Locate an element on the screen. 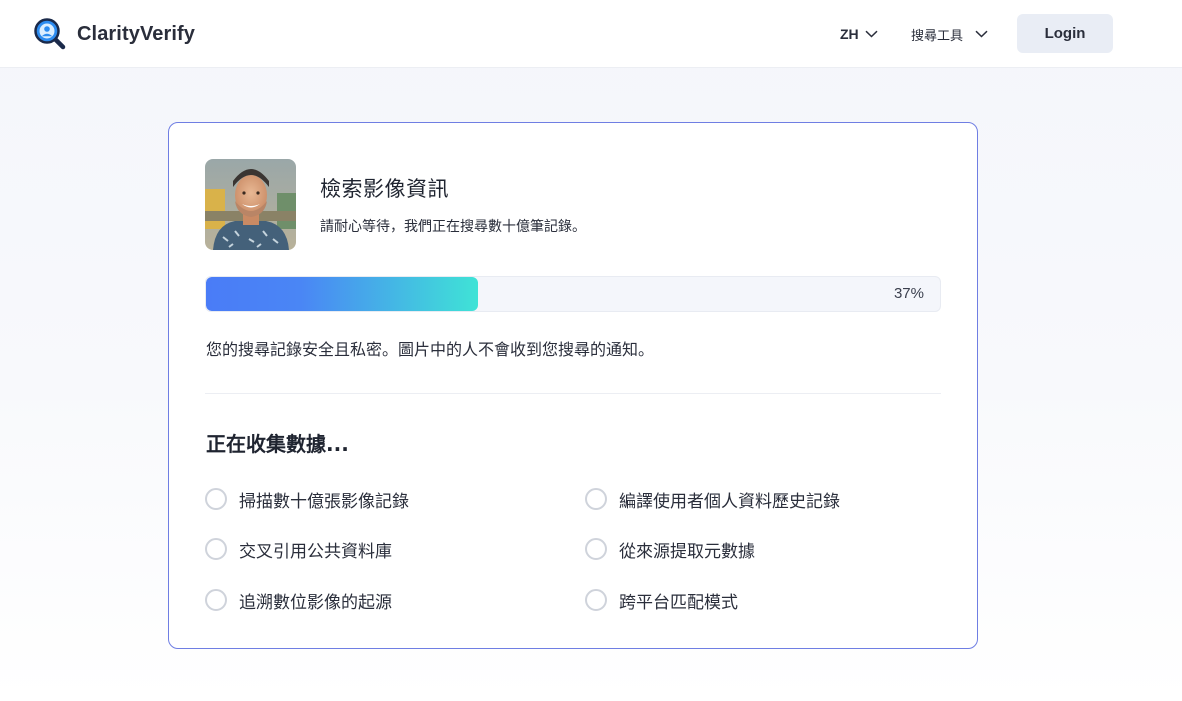  divider is located at coordinates (573, 393).